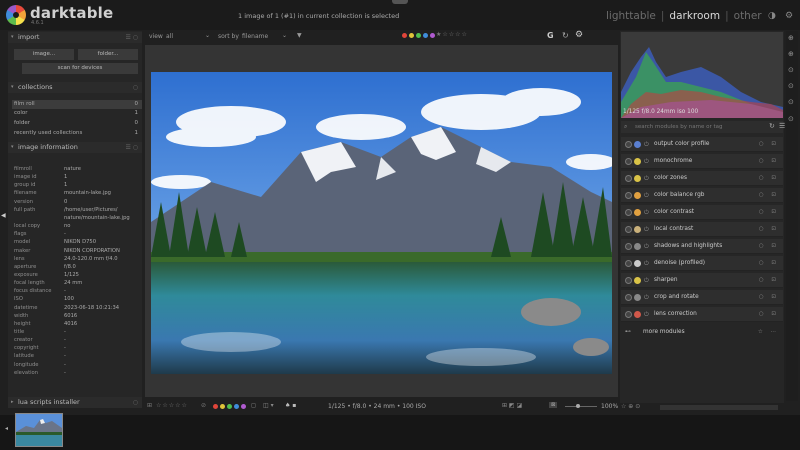 This screenshot has height=450, width=800. What do you see at coordinates (80, 68) in the screenshot?
I see `scan-devices-button: scan for devices` at bounding box center [80, 68].